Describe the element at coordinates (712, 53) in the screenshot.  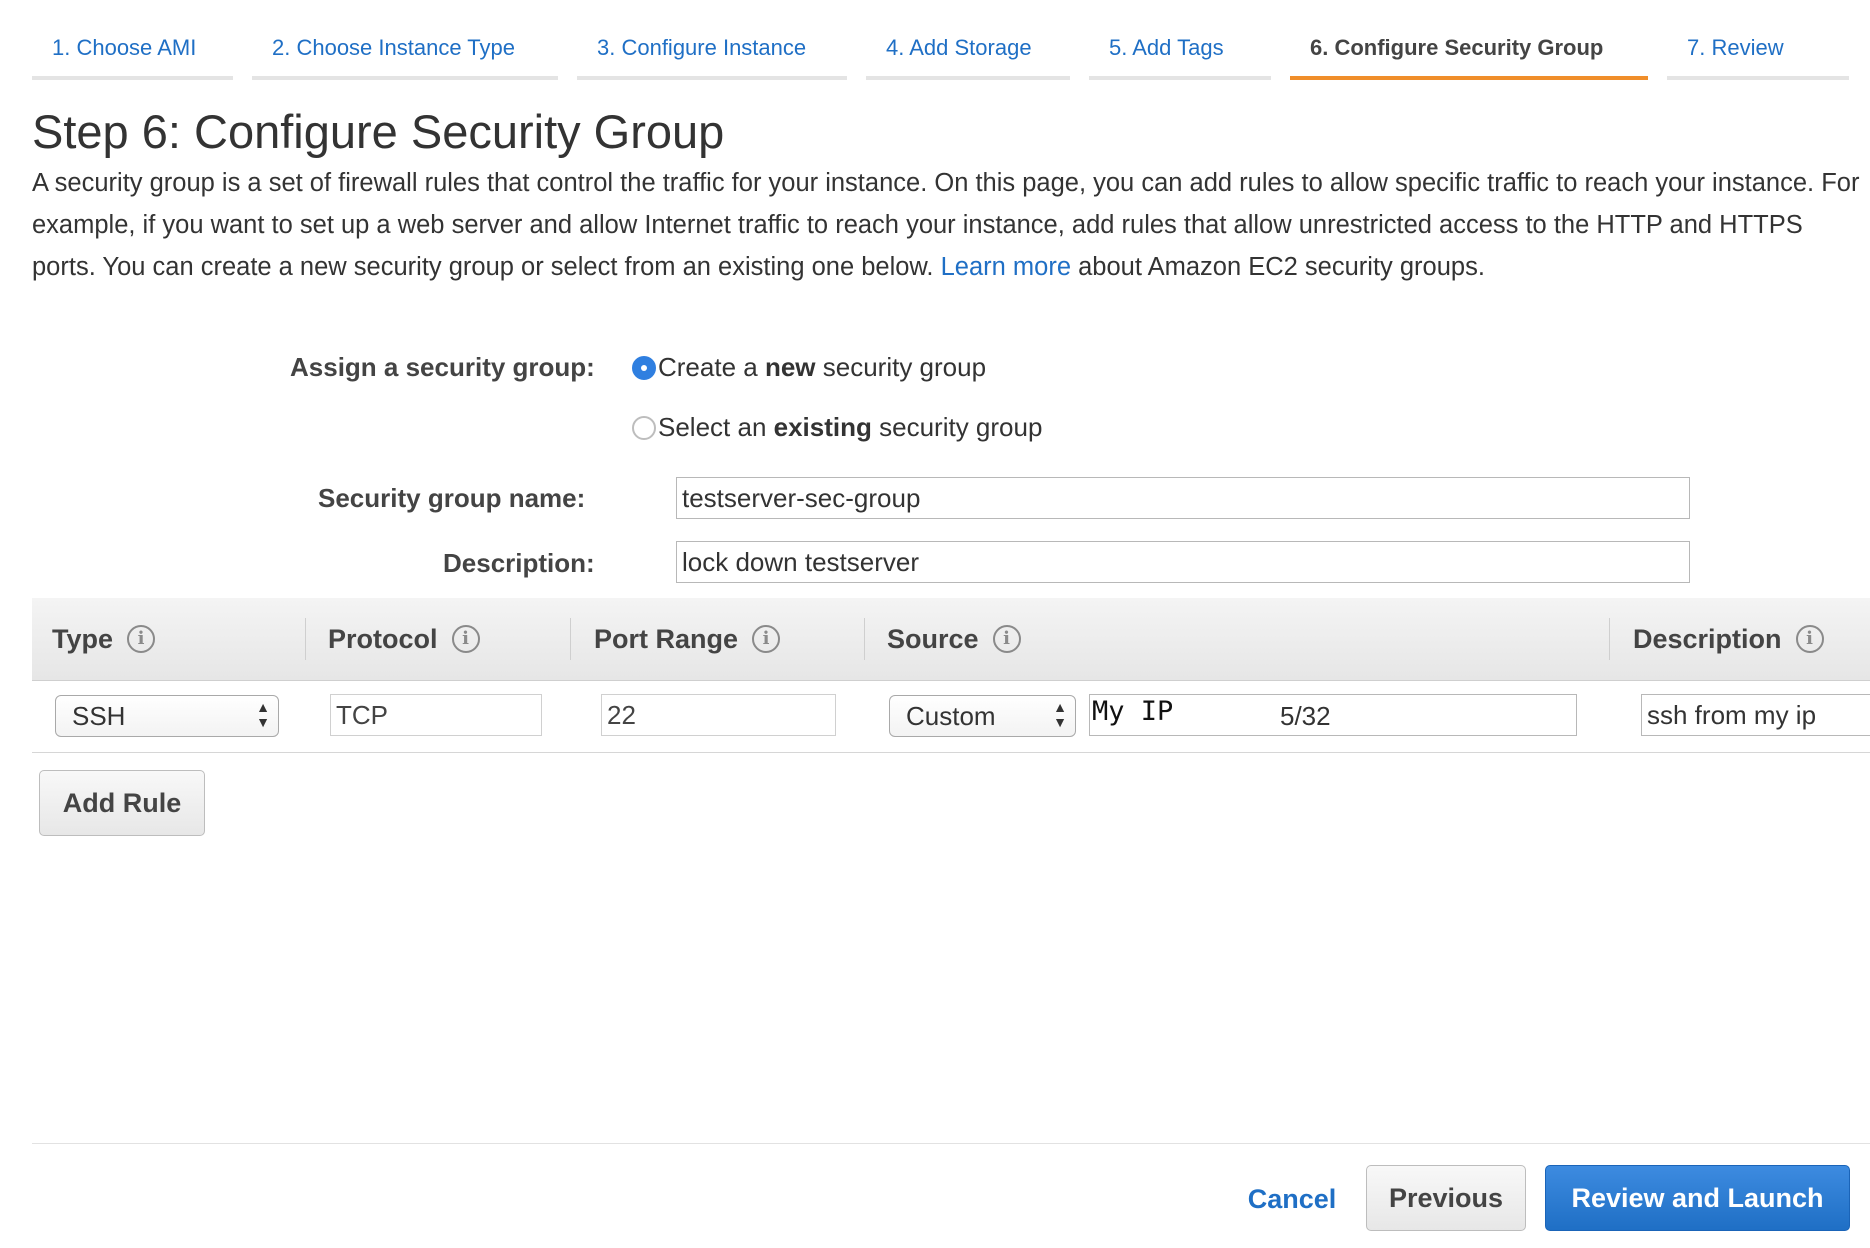
I see `tab-configure-instance: 3. Configure Instance` at that location.